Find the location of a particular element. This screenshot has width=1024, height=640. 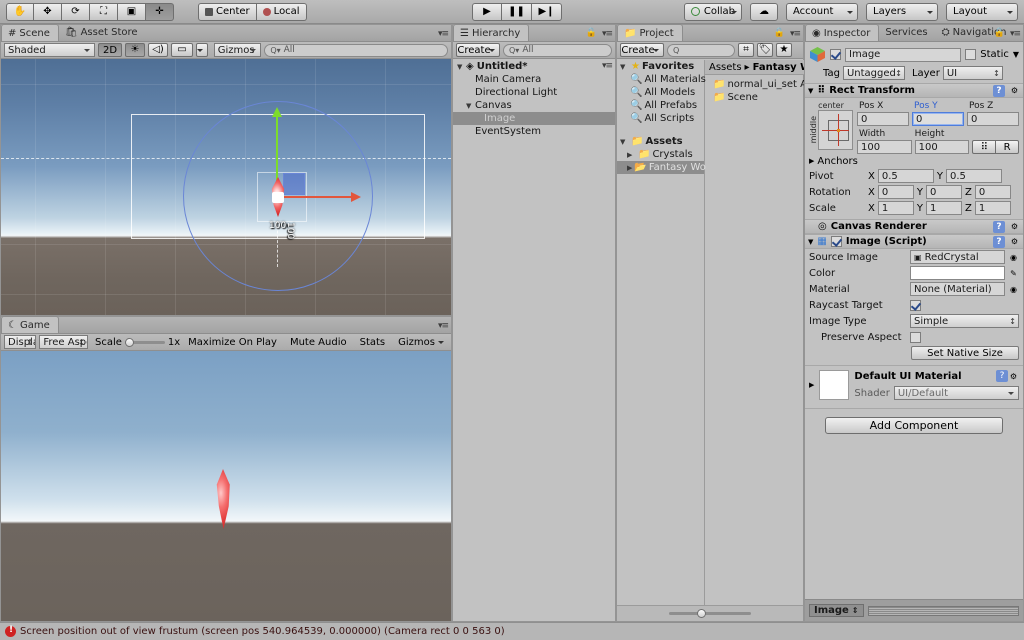

game-gizmos-button: Gizmos is located at coordinates (420, 342).